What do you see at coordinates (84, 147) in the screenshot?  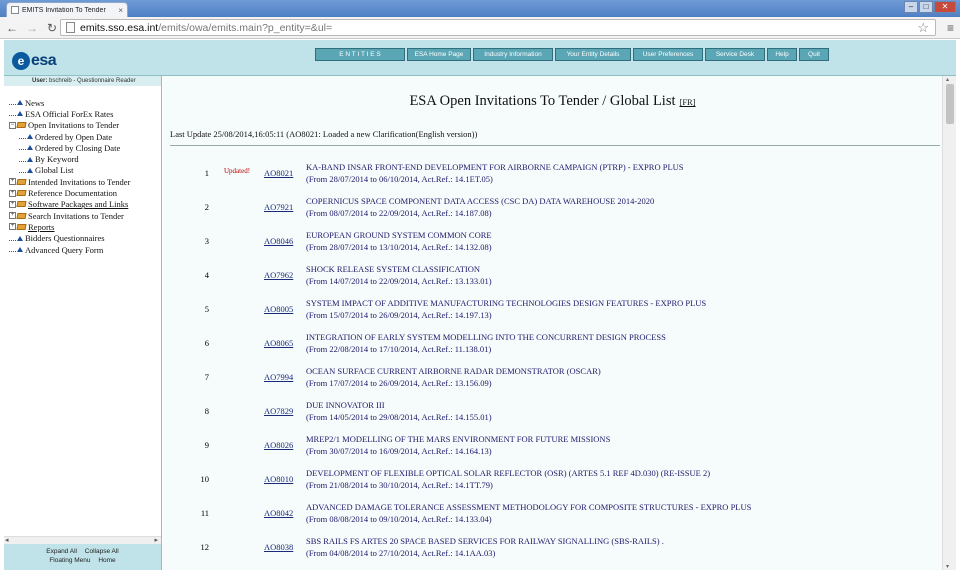 I see `sidebar-item-ordered-by-closing-date: Ordered by Closing Date` at bounding box center [84, 147].